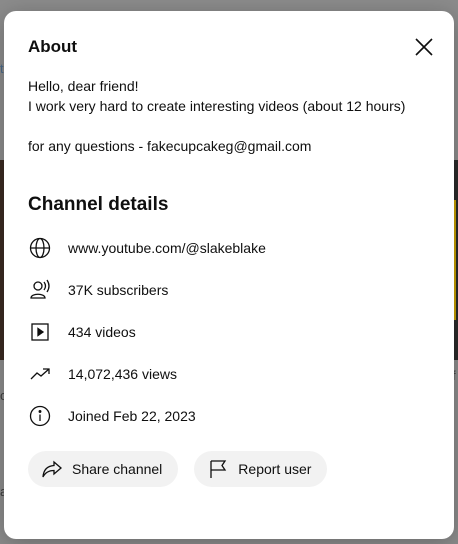 This screenshot has height=544, width=458. I want to click on play-square-icon, so click(42, 332).